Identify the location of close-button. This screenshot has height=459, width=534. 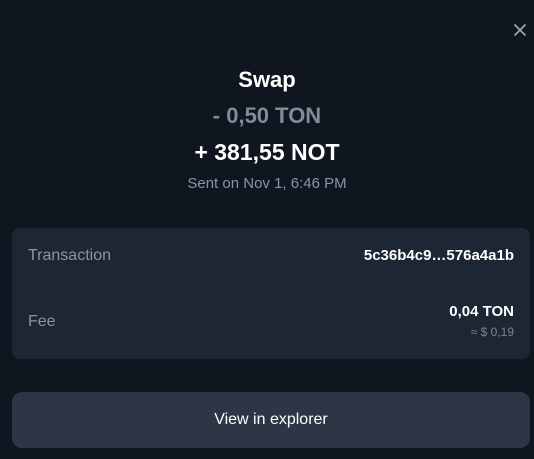
(520, 30).